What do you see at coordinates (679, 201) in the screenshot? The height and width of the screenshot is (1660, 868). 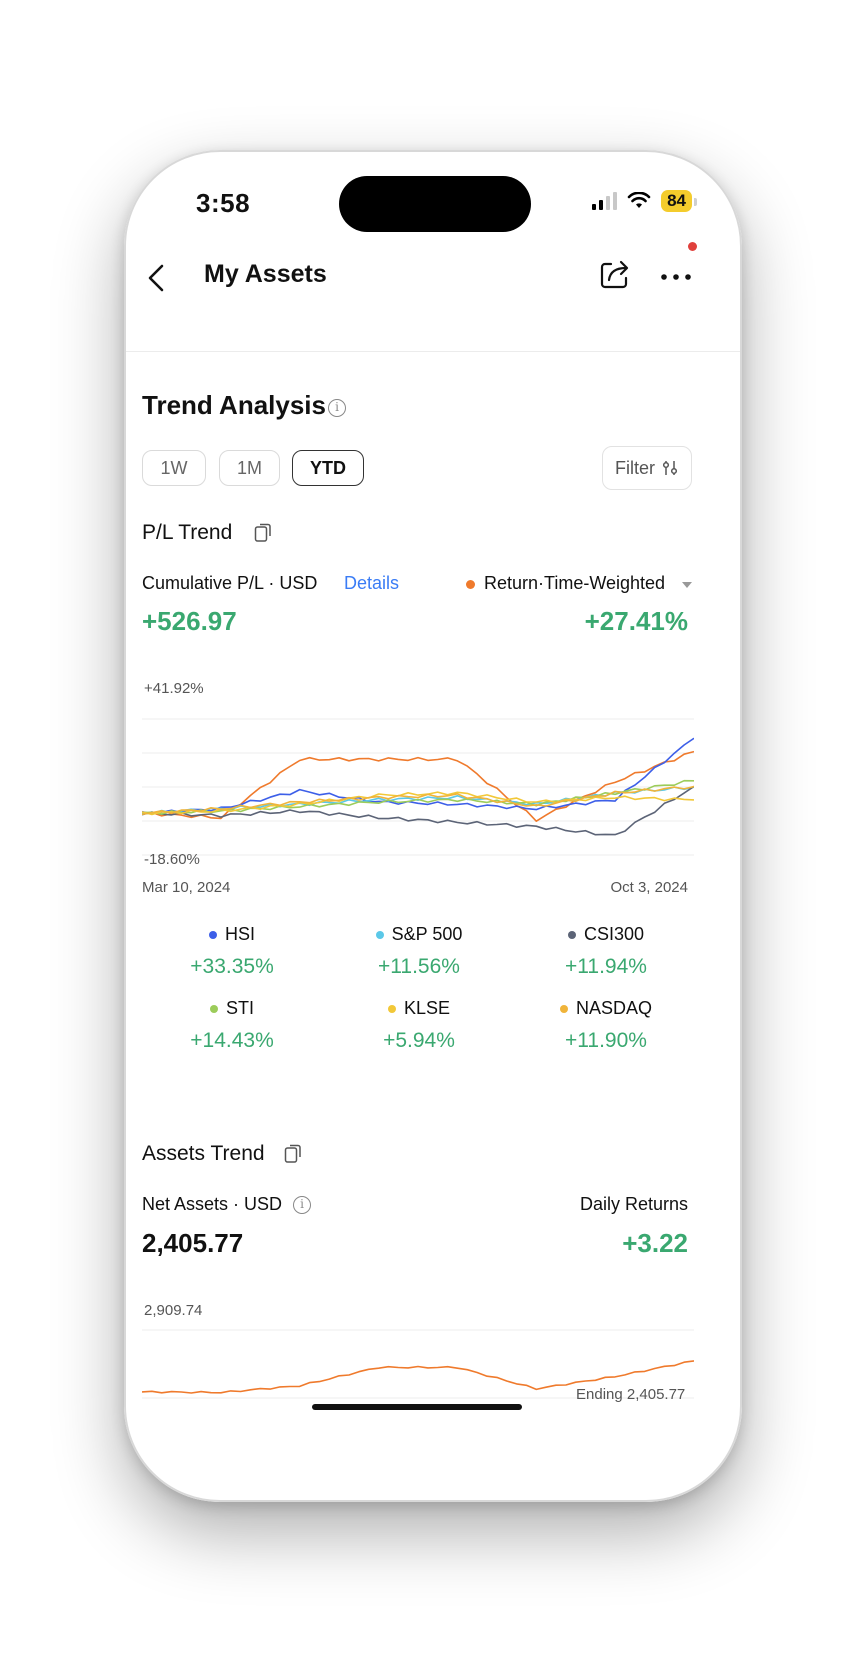 I see `battery-indicator: 84` at bounding box center [679, 201].